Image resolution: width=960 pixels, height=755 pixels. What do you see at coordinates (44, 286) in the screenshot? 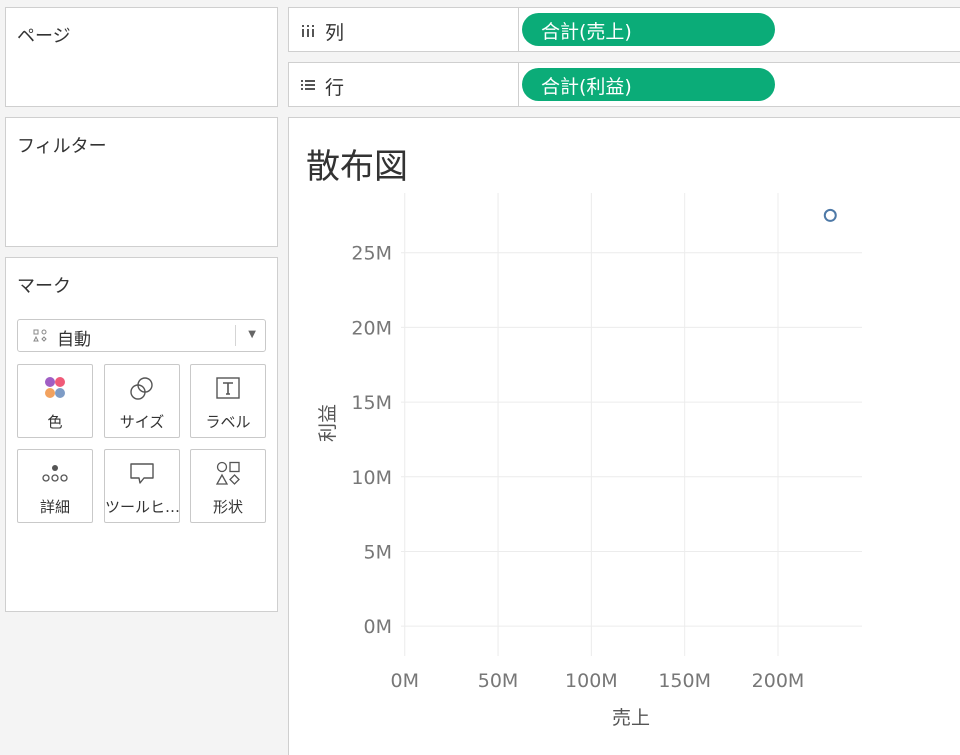
I see `marks-card-title: マーク` at bounding box center [44, 286].